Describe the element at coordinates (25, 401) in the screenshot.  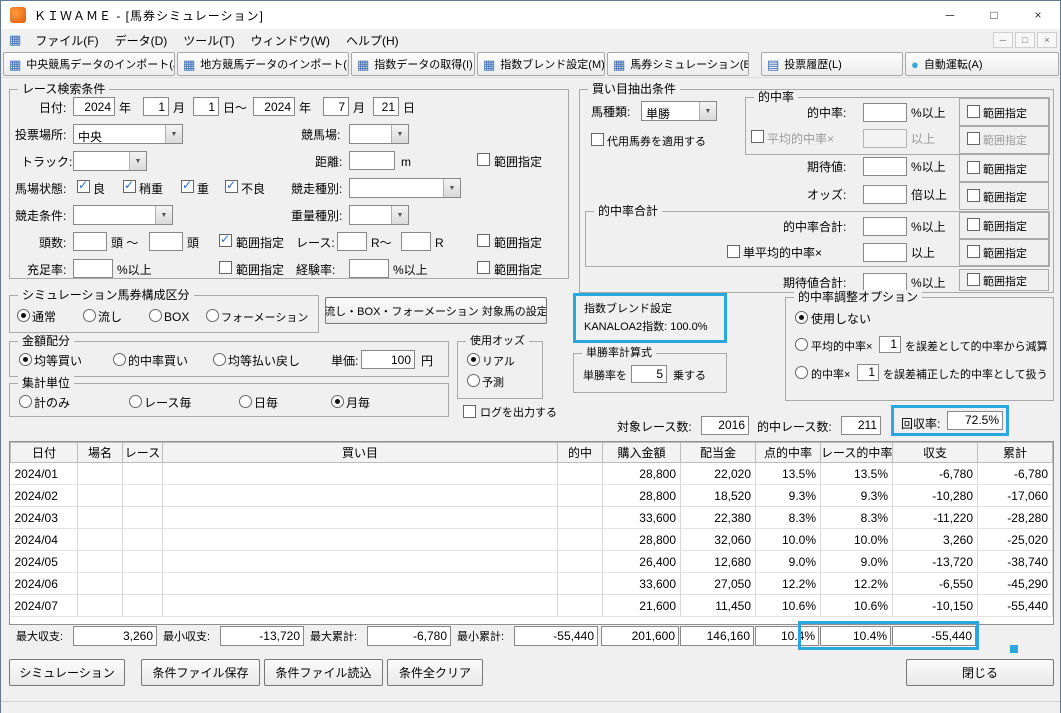
I see `agg-total-radio` at that location.